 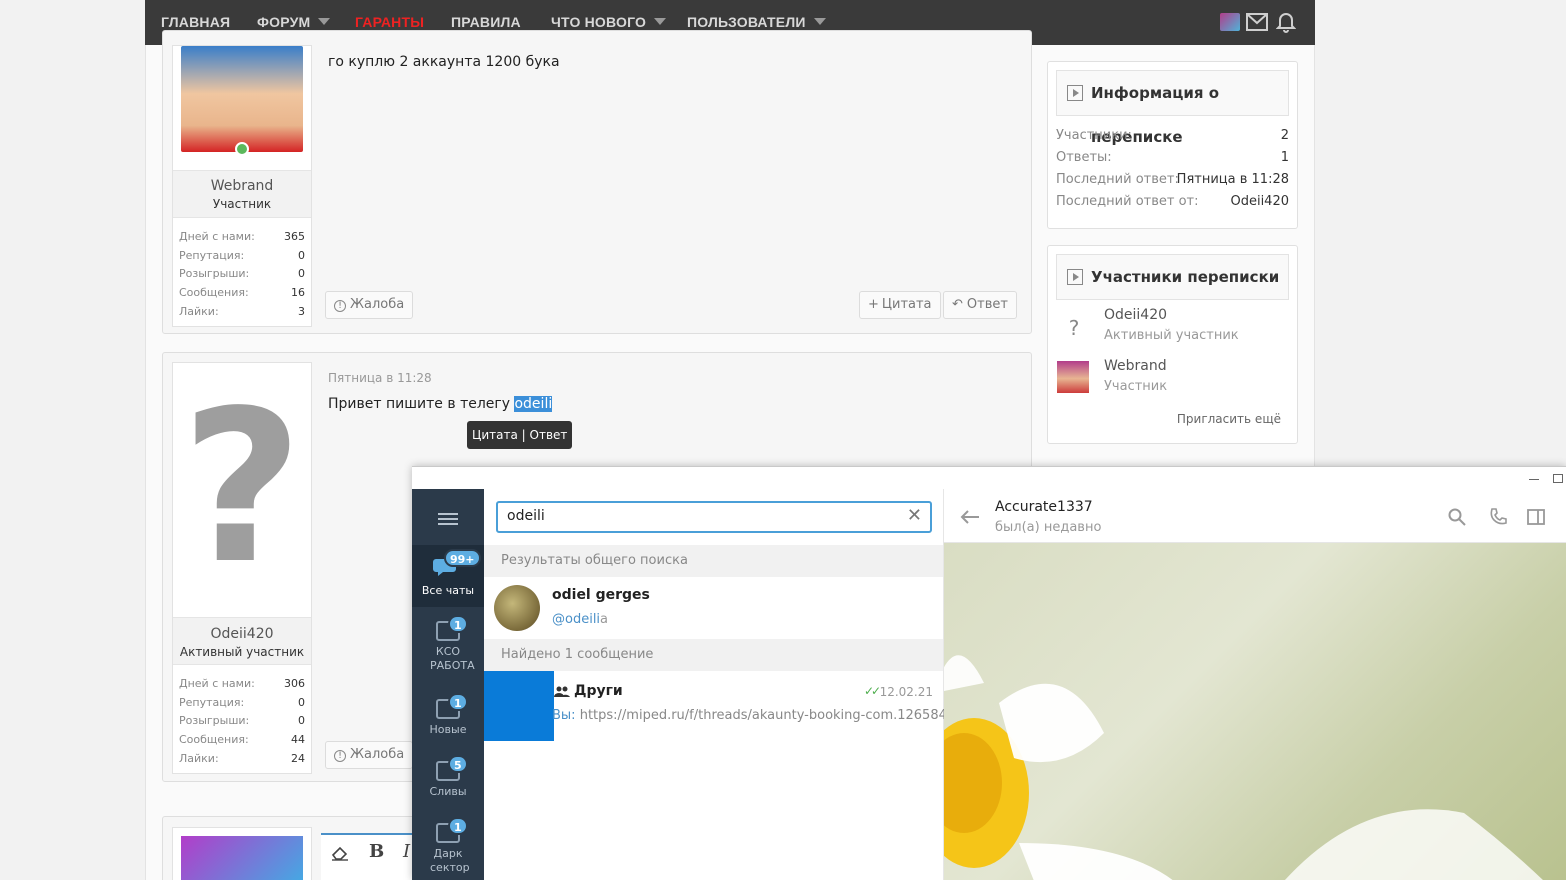 I want to click on folder-kso-rabota: 1 КСО РАБОТА, so click(x=448, y=648).